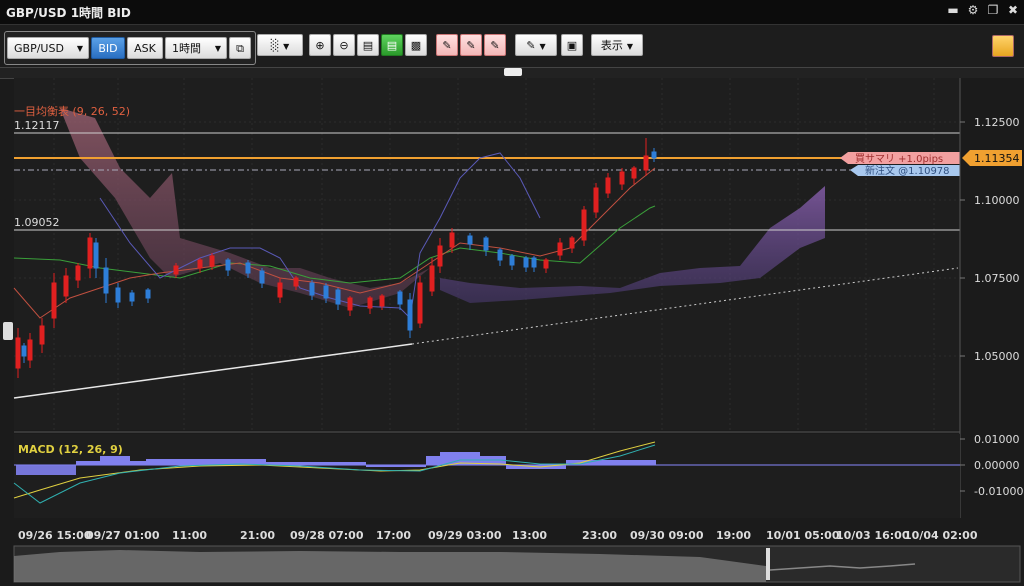 The width and height of the screenshot is (1024, 586). I want to click on draw-tool-select: ✎ ▼, so click(536, 45).